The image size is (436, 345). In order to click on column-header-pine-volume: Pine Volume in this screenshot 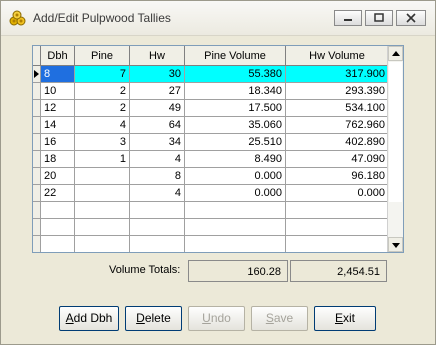, I will do `click(235, 56)`.